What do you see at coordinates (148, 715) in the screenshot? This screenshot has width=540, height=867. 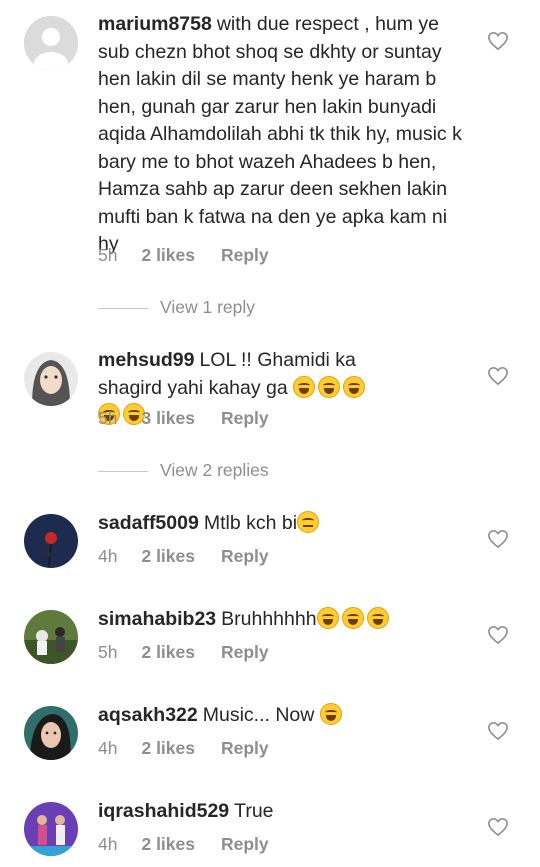 I see `comment-username: aqsakh322` at bounding box center [148, 715].